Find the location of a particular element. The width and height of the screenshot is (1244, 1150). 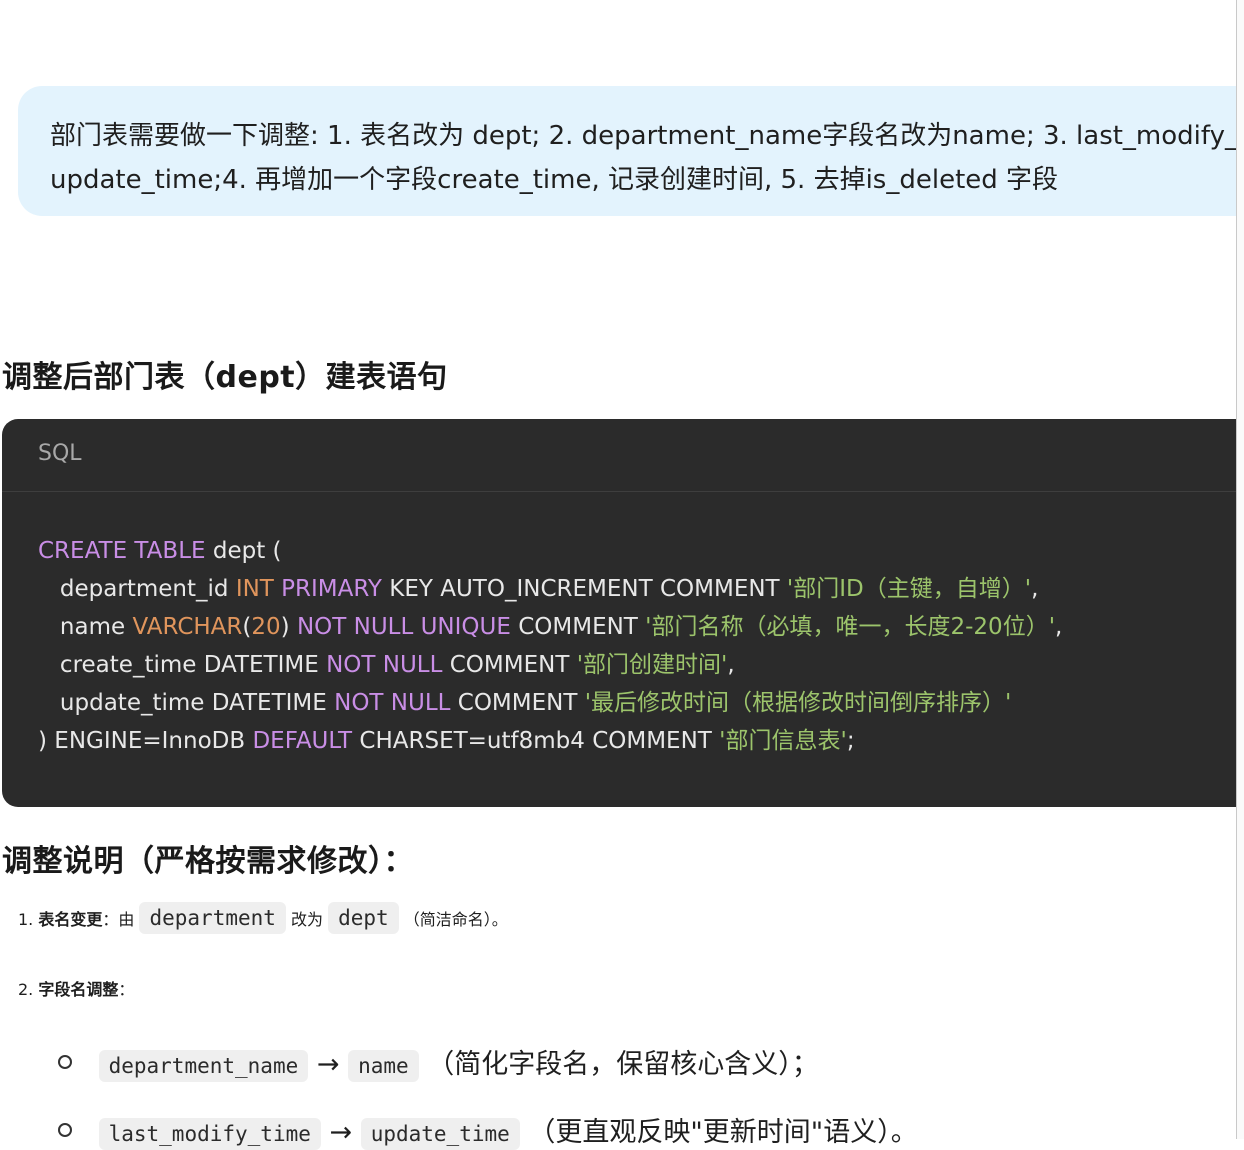

note-item-1: 1. 表名变更：由 department 改为 dept （简洁命名）。 is located at coordinates (263, 918).